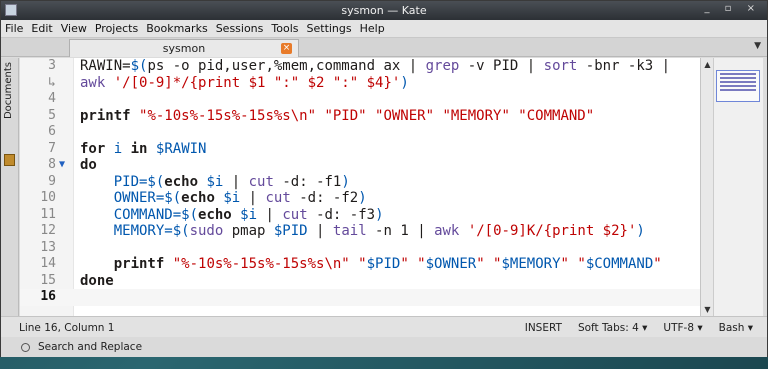  Describe the element at coordinates (8, 90) in the screenshot. I see `documents-tab-label: Documents` at that location.